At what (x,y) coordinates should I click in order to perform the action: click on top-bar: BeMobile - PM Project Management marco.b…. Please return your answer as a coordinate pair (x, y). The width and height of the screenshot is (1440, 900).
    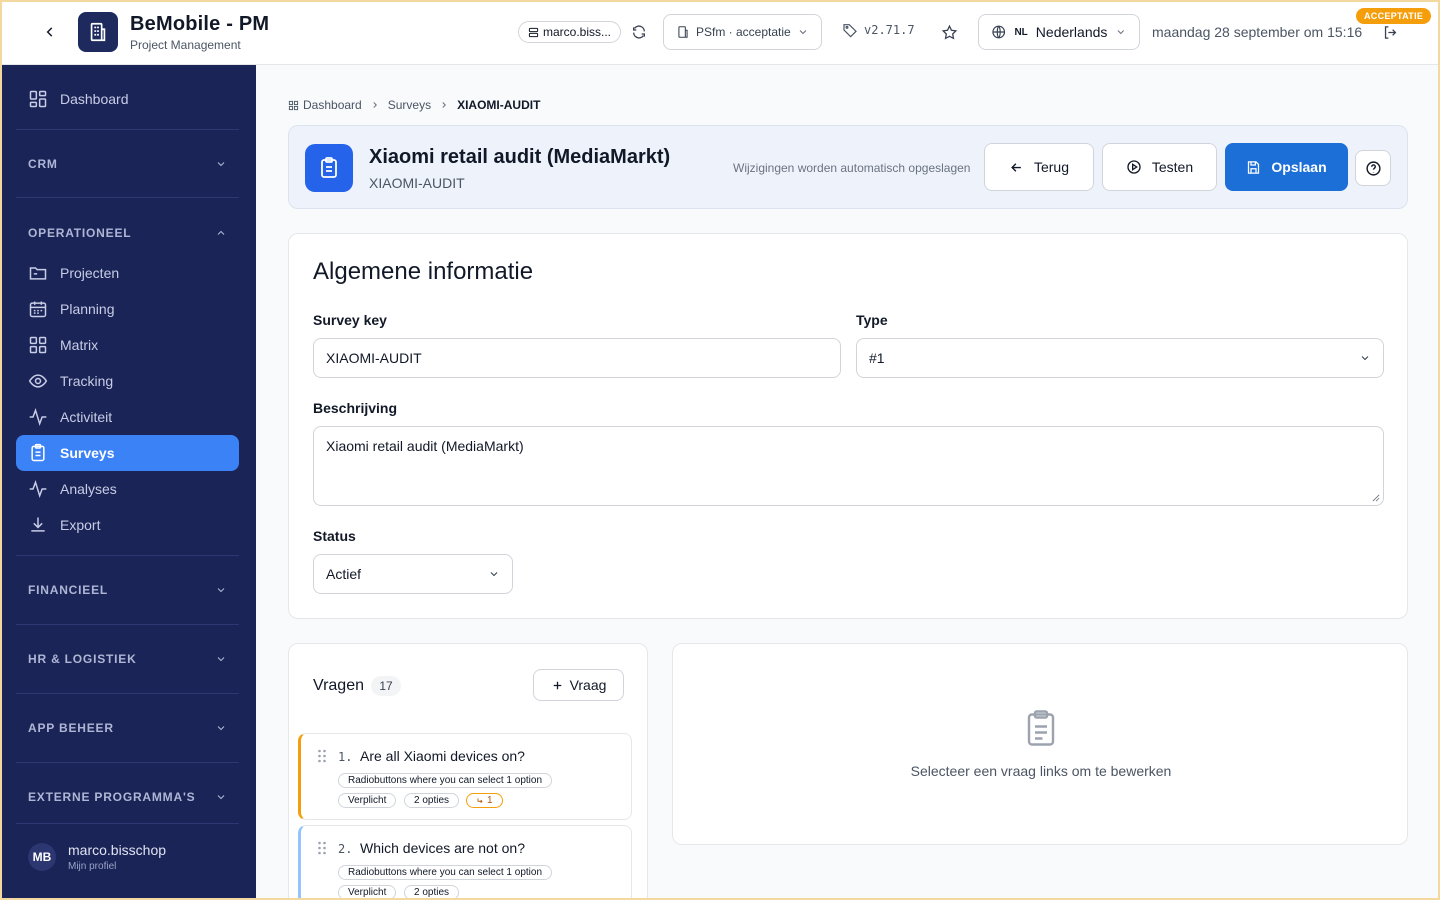
    Looking at the image, I should click on (720, 32).